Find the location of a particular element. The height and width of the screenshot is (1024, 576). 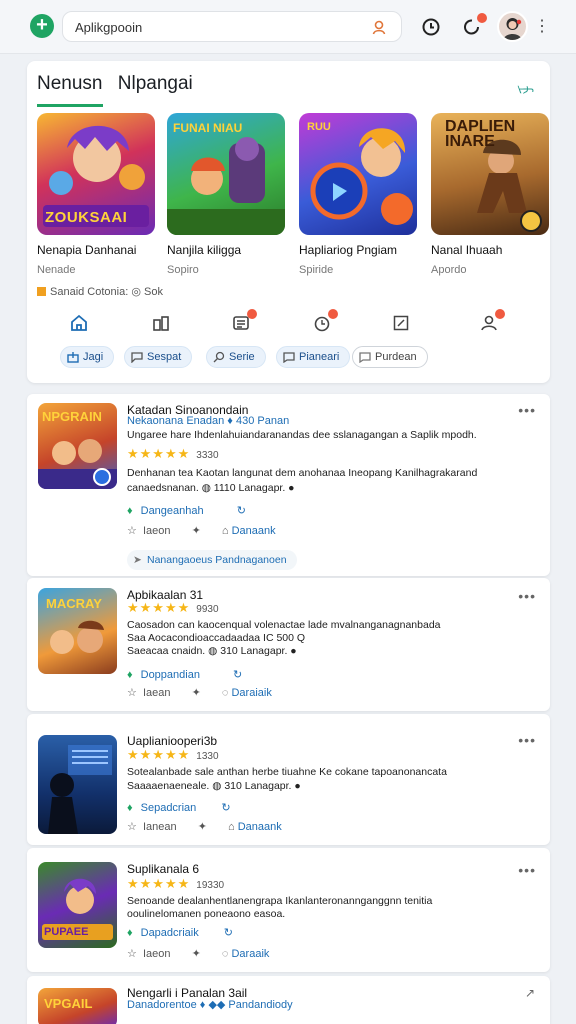

avatar is located at coordinates (512, 26).